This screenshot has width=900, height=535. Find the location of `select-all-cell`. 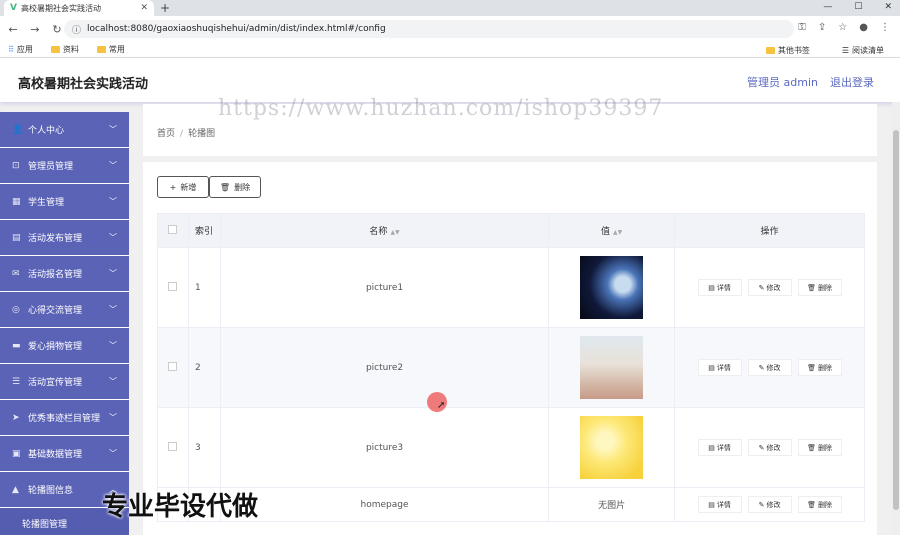

select-all-cell is located at coordinates (173, 230).